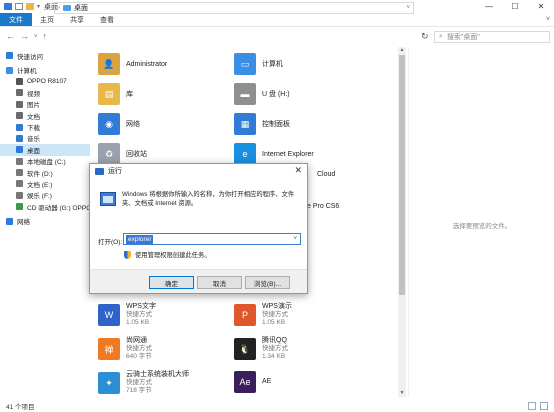 This screenshot has width=554, height=412. I want to click on nav-item-6: 下载, so click(45, 126).